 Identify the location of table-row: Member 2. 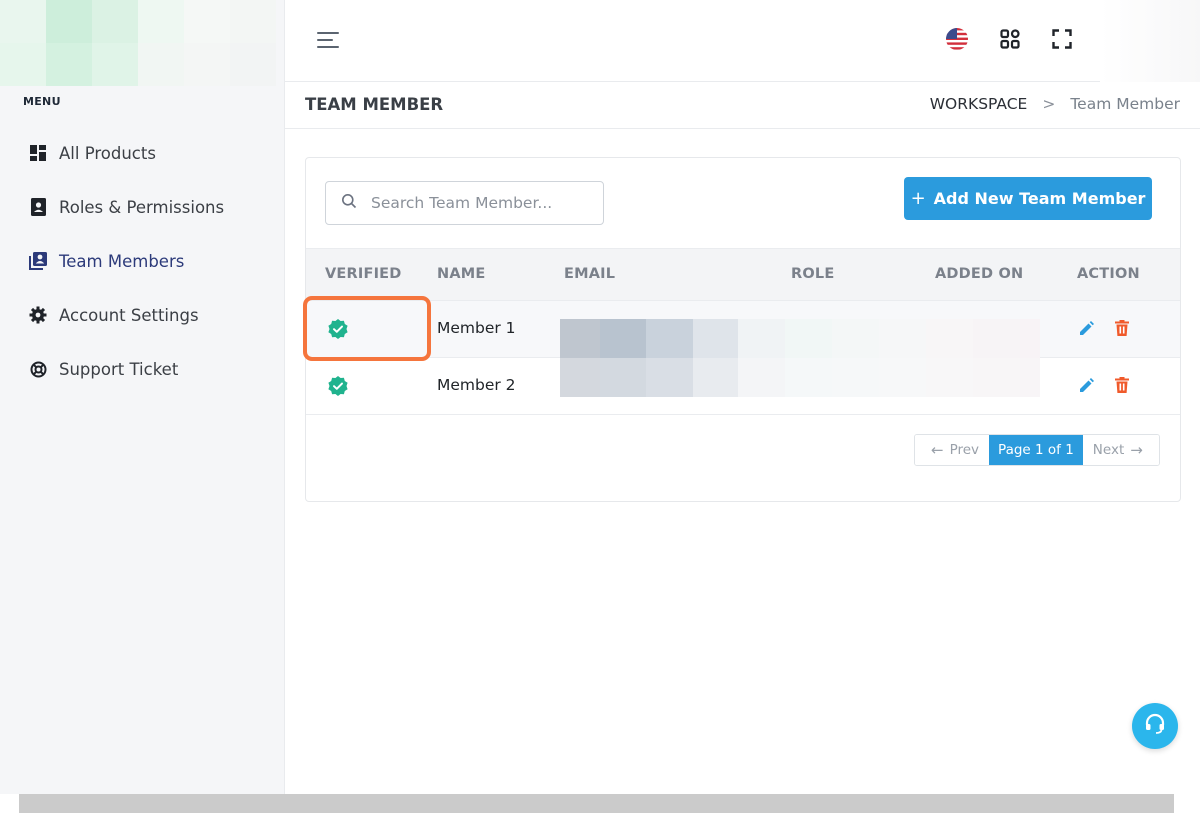
(743, 386).